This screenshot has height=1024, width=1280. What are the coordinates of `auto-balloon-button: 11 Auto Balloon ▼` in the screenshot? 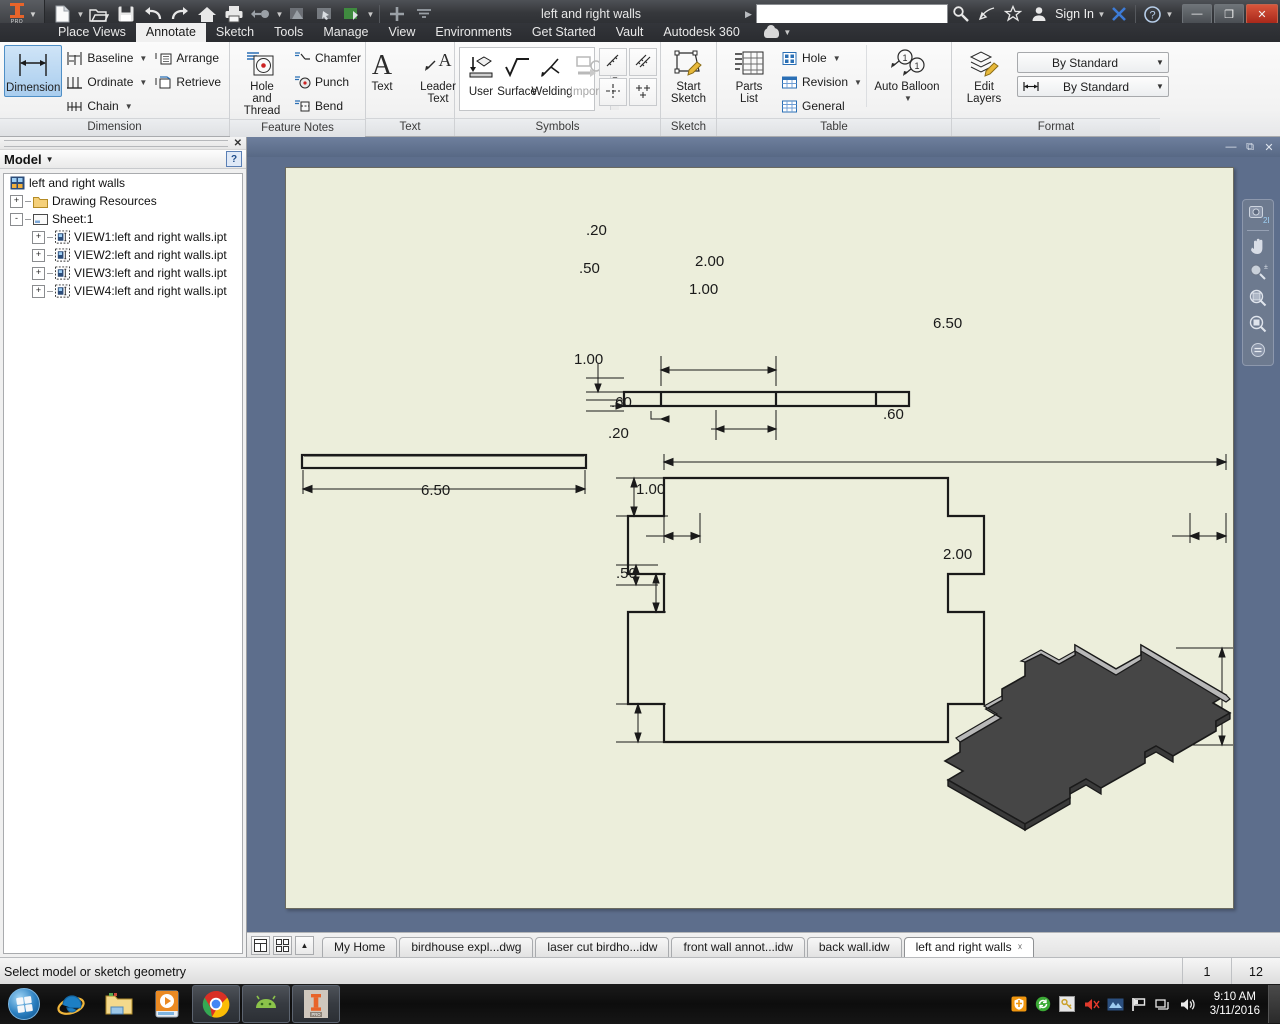 It's located at (906, 76).